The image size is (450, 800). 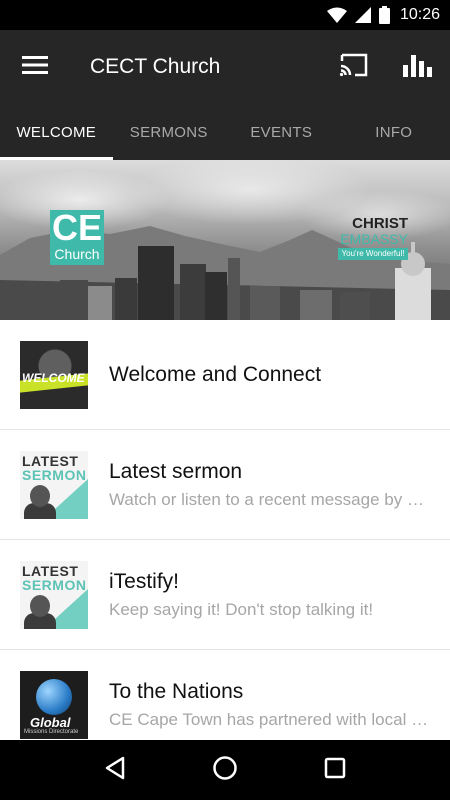 I want to click on battery-icon, so click(x=384, y=15).